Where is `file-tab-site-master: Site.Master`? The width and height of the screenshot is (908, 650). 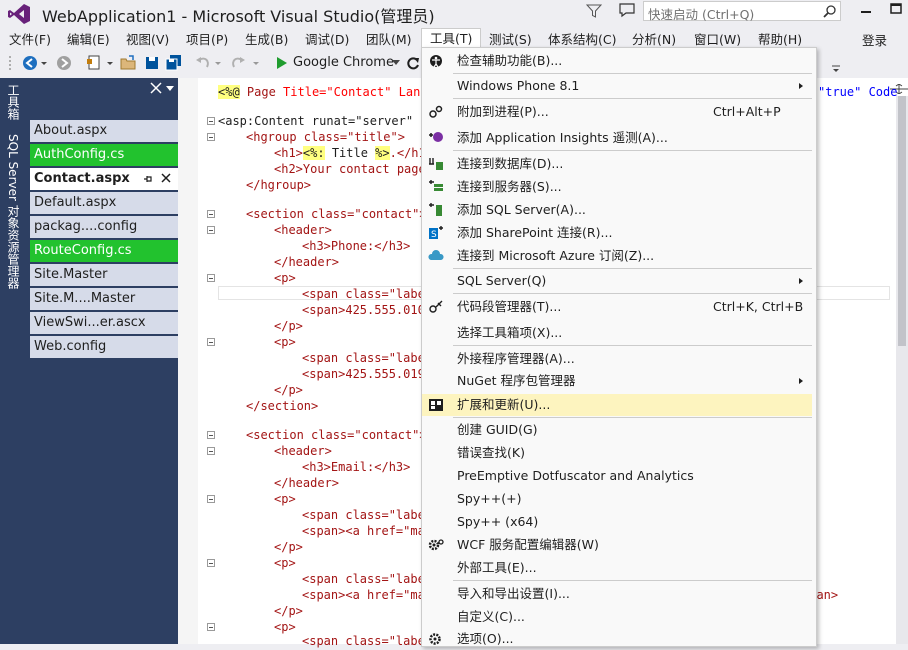 file-tab-site-master: Site.Master is located at coordinates (104, 275).